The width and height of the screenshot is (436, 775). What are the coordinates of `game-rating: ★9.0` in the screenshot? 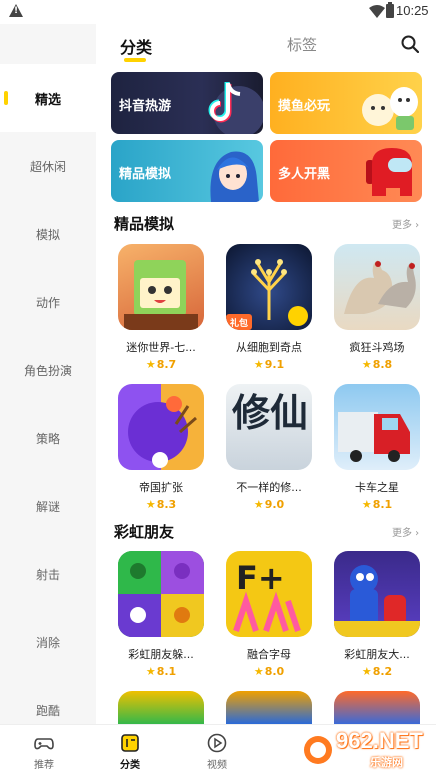 It's located at (269, 504).